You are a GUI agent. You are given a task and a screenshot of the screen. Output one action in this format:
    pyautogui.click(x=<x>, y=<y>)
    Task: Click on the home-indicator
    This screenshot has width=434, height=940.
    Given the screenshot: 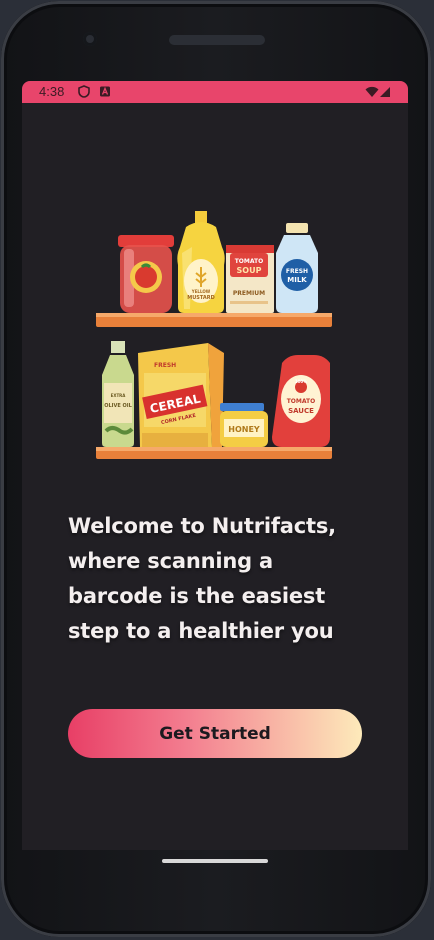 What is the action you would take?
    pyautogui.click(x=215, y=861)
    